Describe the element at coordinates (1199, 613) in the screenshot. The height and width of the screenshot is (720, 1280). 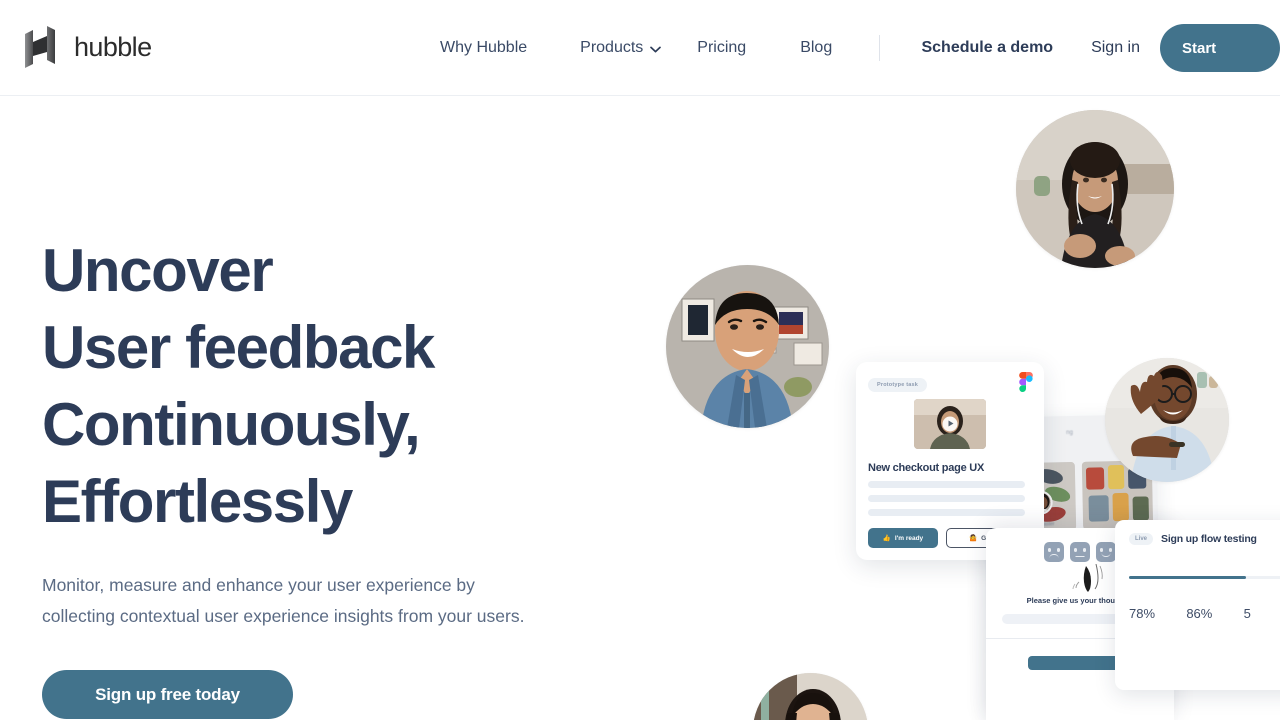
I see `stat-value: 86%` at that location.